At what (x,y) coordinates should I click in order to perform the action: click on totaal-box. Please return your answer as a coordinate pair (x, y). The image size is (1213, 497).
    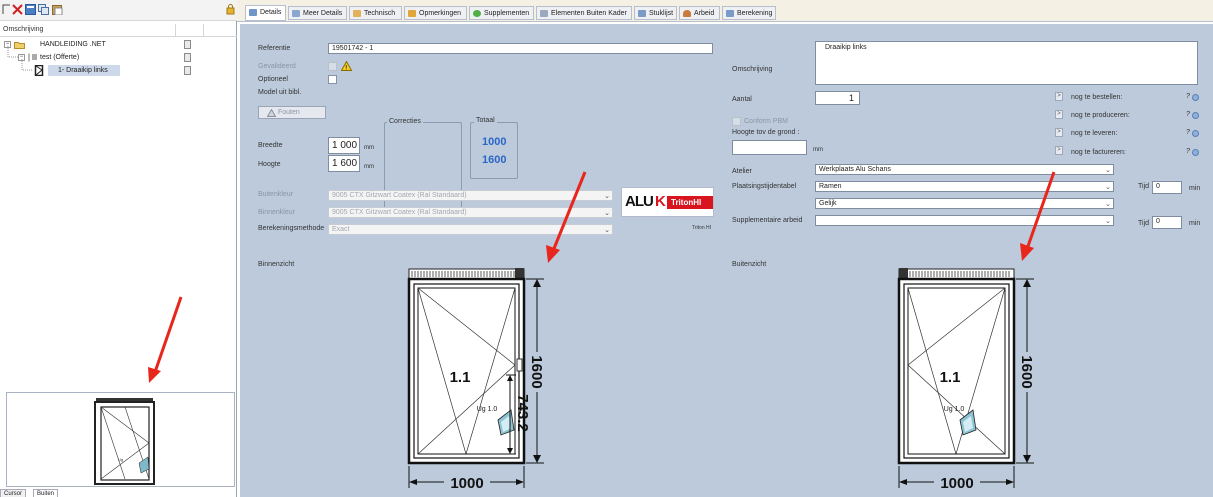
    Looking at the image, I should click on (494, 150).